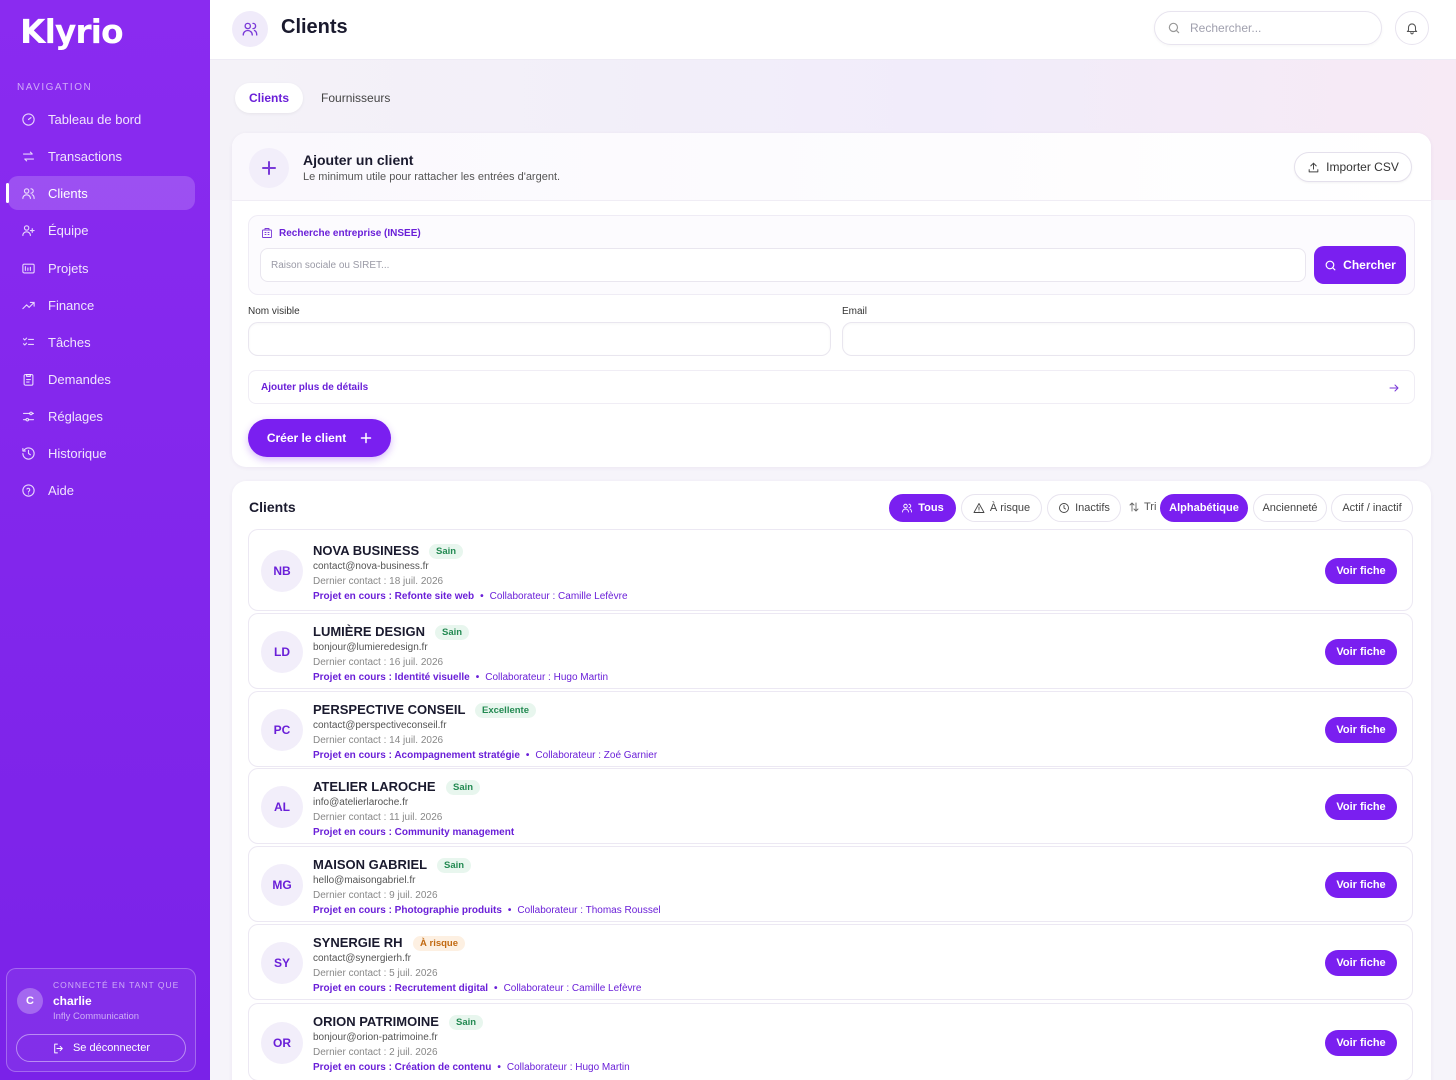  I want to click on sliders-icon, so click(28, 416).